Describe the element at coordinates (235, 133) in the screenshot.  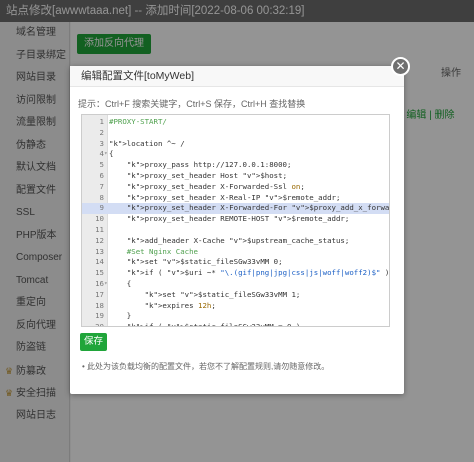
I see `code-line: 2` at that location.